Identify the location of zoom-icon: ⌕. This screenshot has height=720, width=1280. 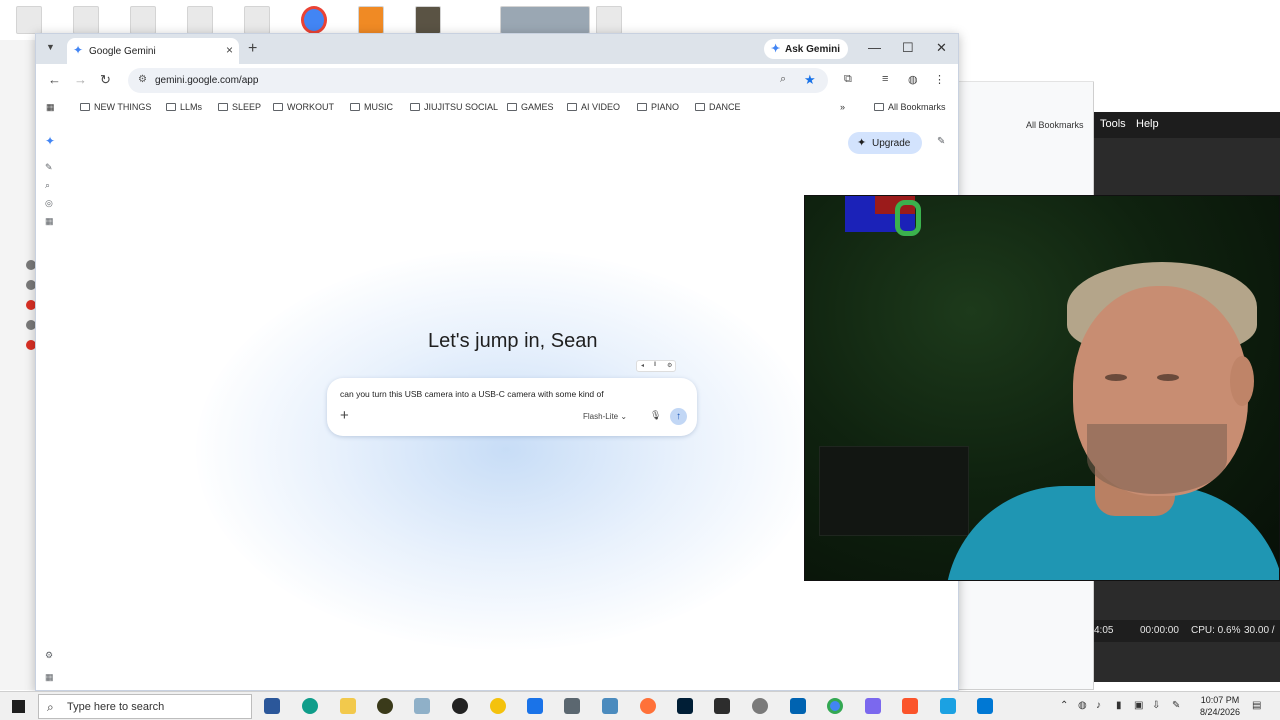
(783, 79).